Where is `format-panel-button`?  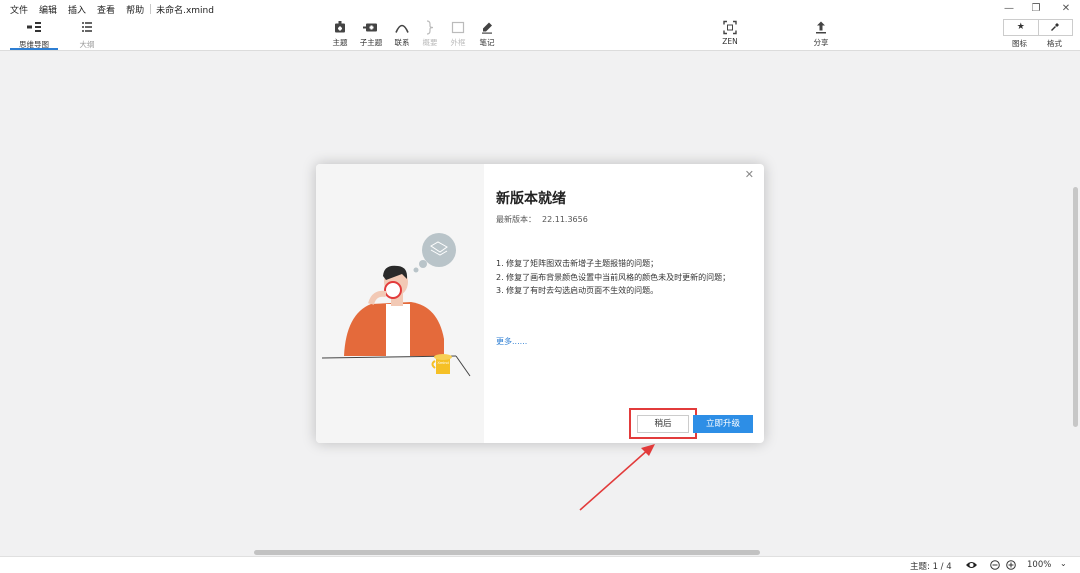 format-panel-button is located at coordinates (1056, 27).